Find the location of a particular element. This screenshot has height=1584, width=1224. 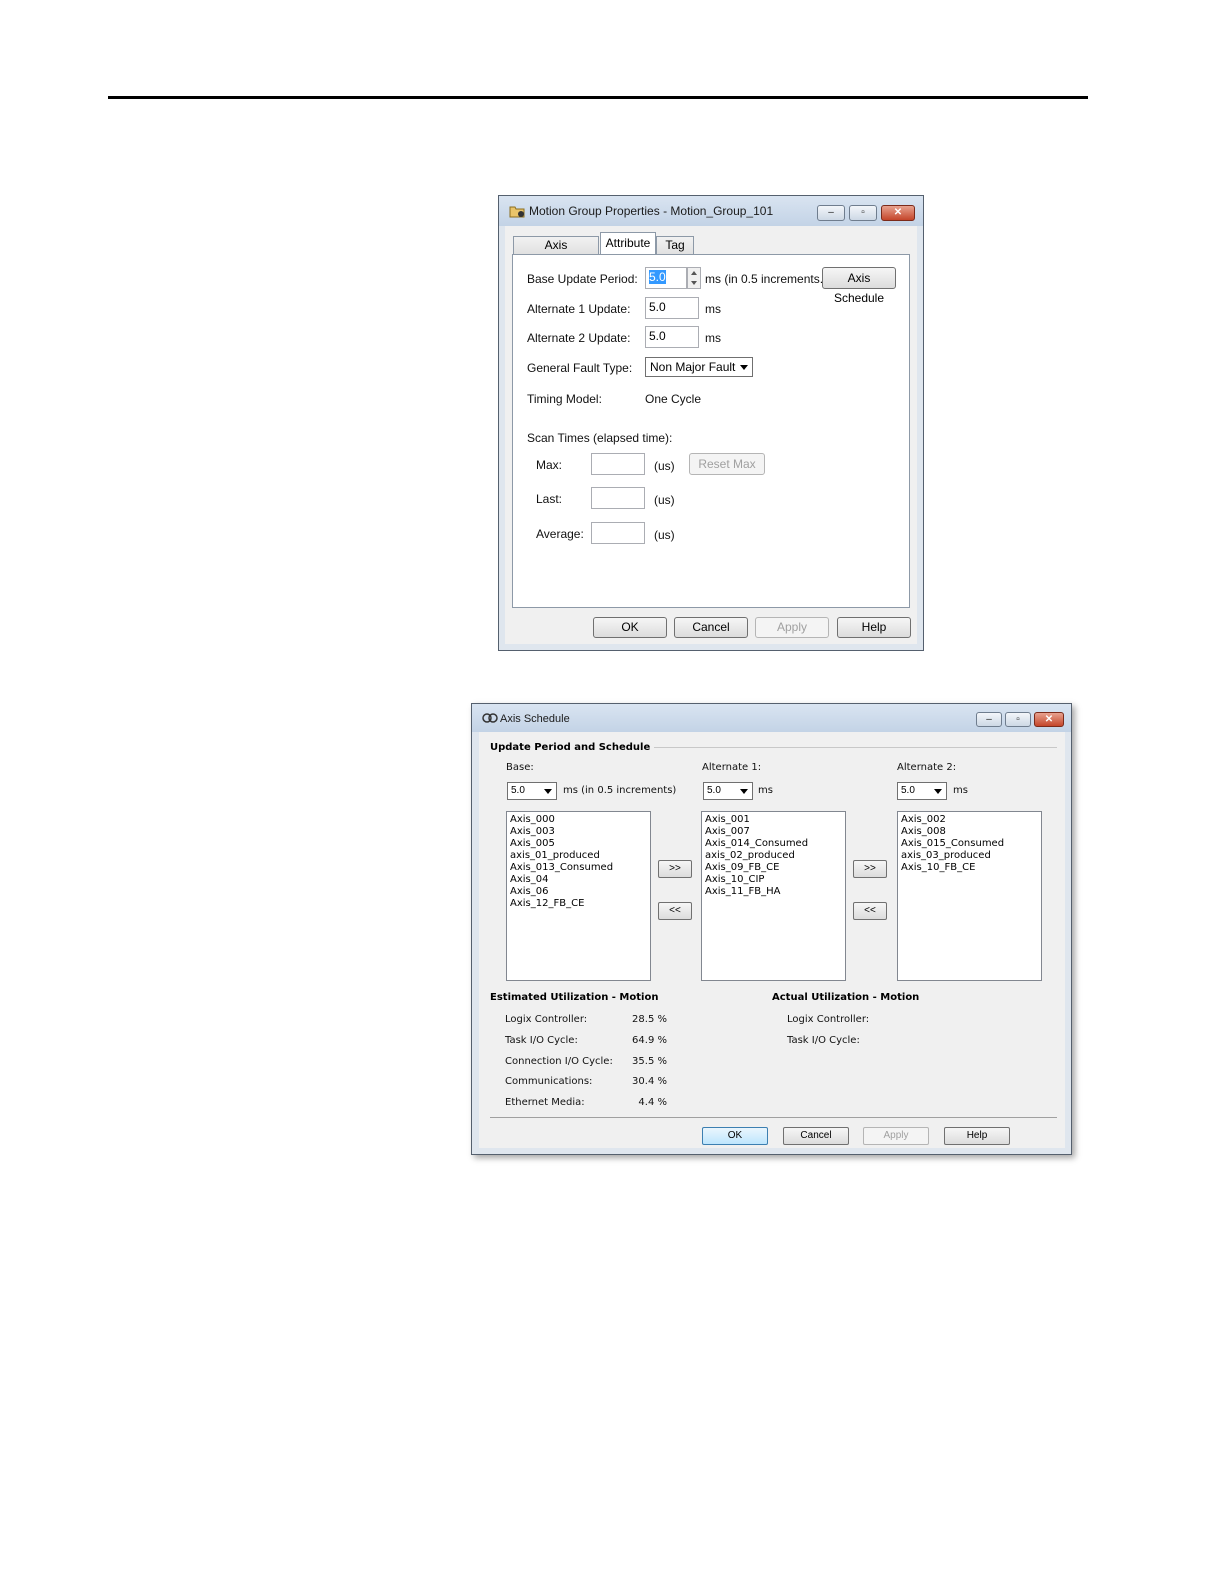

list-item: Axis_12_FB_CE is located at coordinates (578, 904).